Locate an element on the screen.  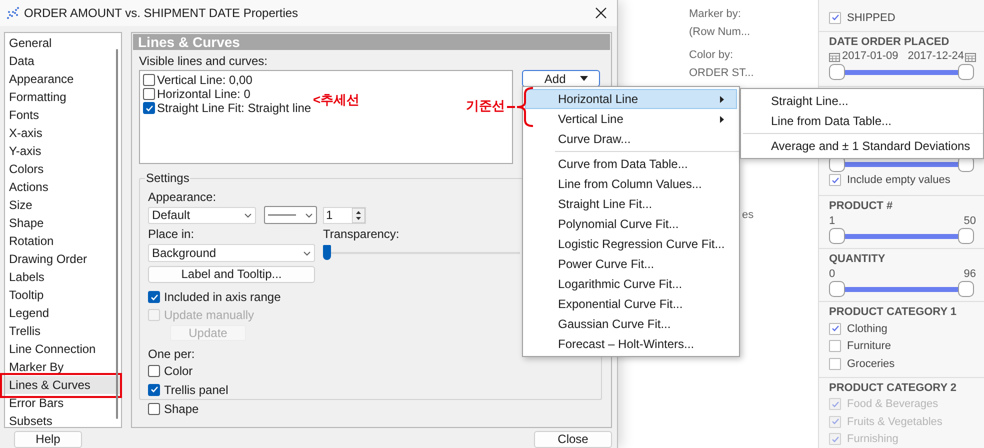
place-dropdown: Background is located at coordinates (231, 253).